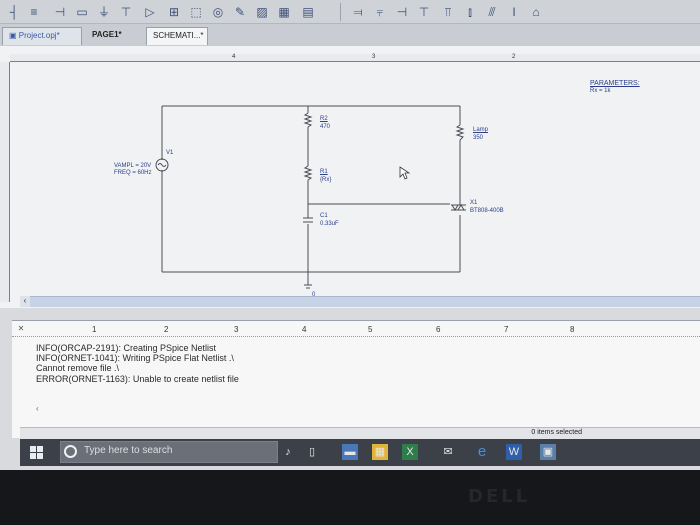 This screenshot has width=700, height=525. I want to click on resistor-r1, so click(308, 173).